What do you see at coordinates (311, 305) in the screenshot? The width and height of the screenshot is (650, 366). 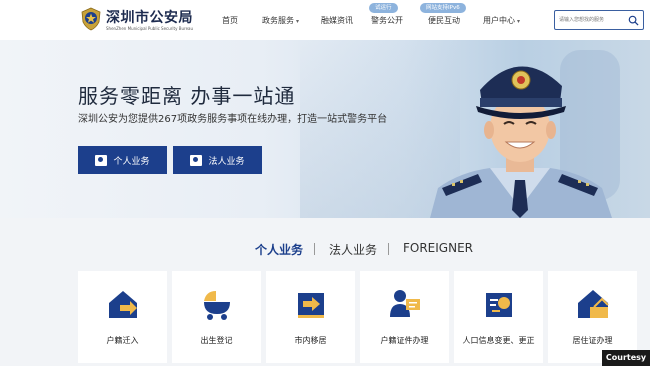 I see `move-box-icon` at bounding box center [311, 305].